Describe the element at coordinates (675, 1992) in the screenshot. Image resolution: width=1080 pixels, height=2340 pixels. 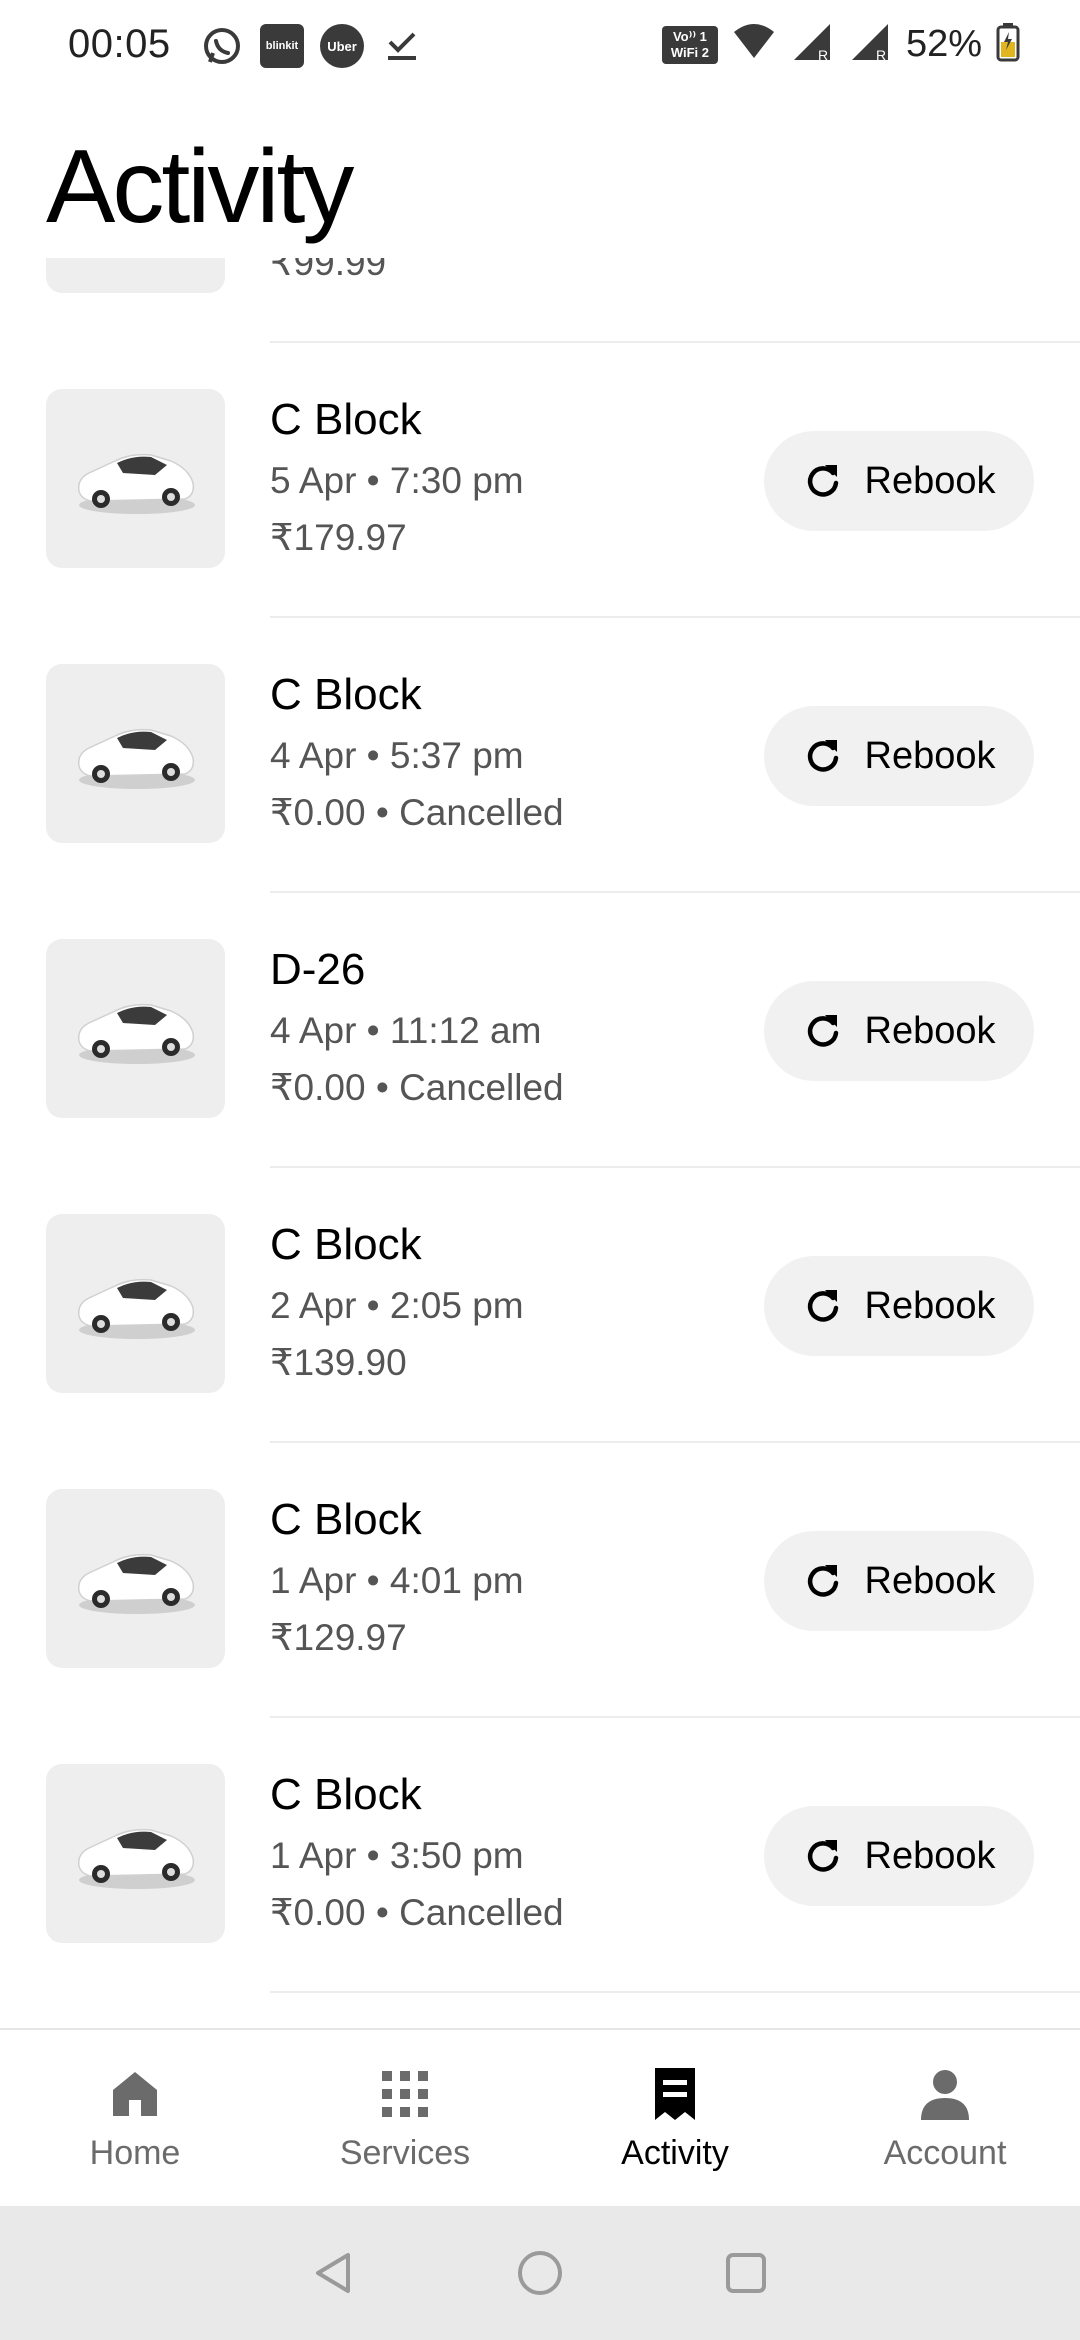
I see `divider` at that location.